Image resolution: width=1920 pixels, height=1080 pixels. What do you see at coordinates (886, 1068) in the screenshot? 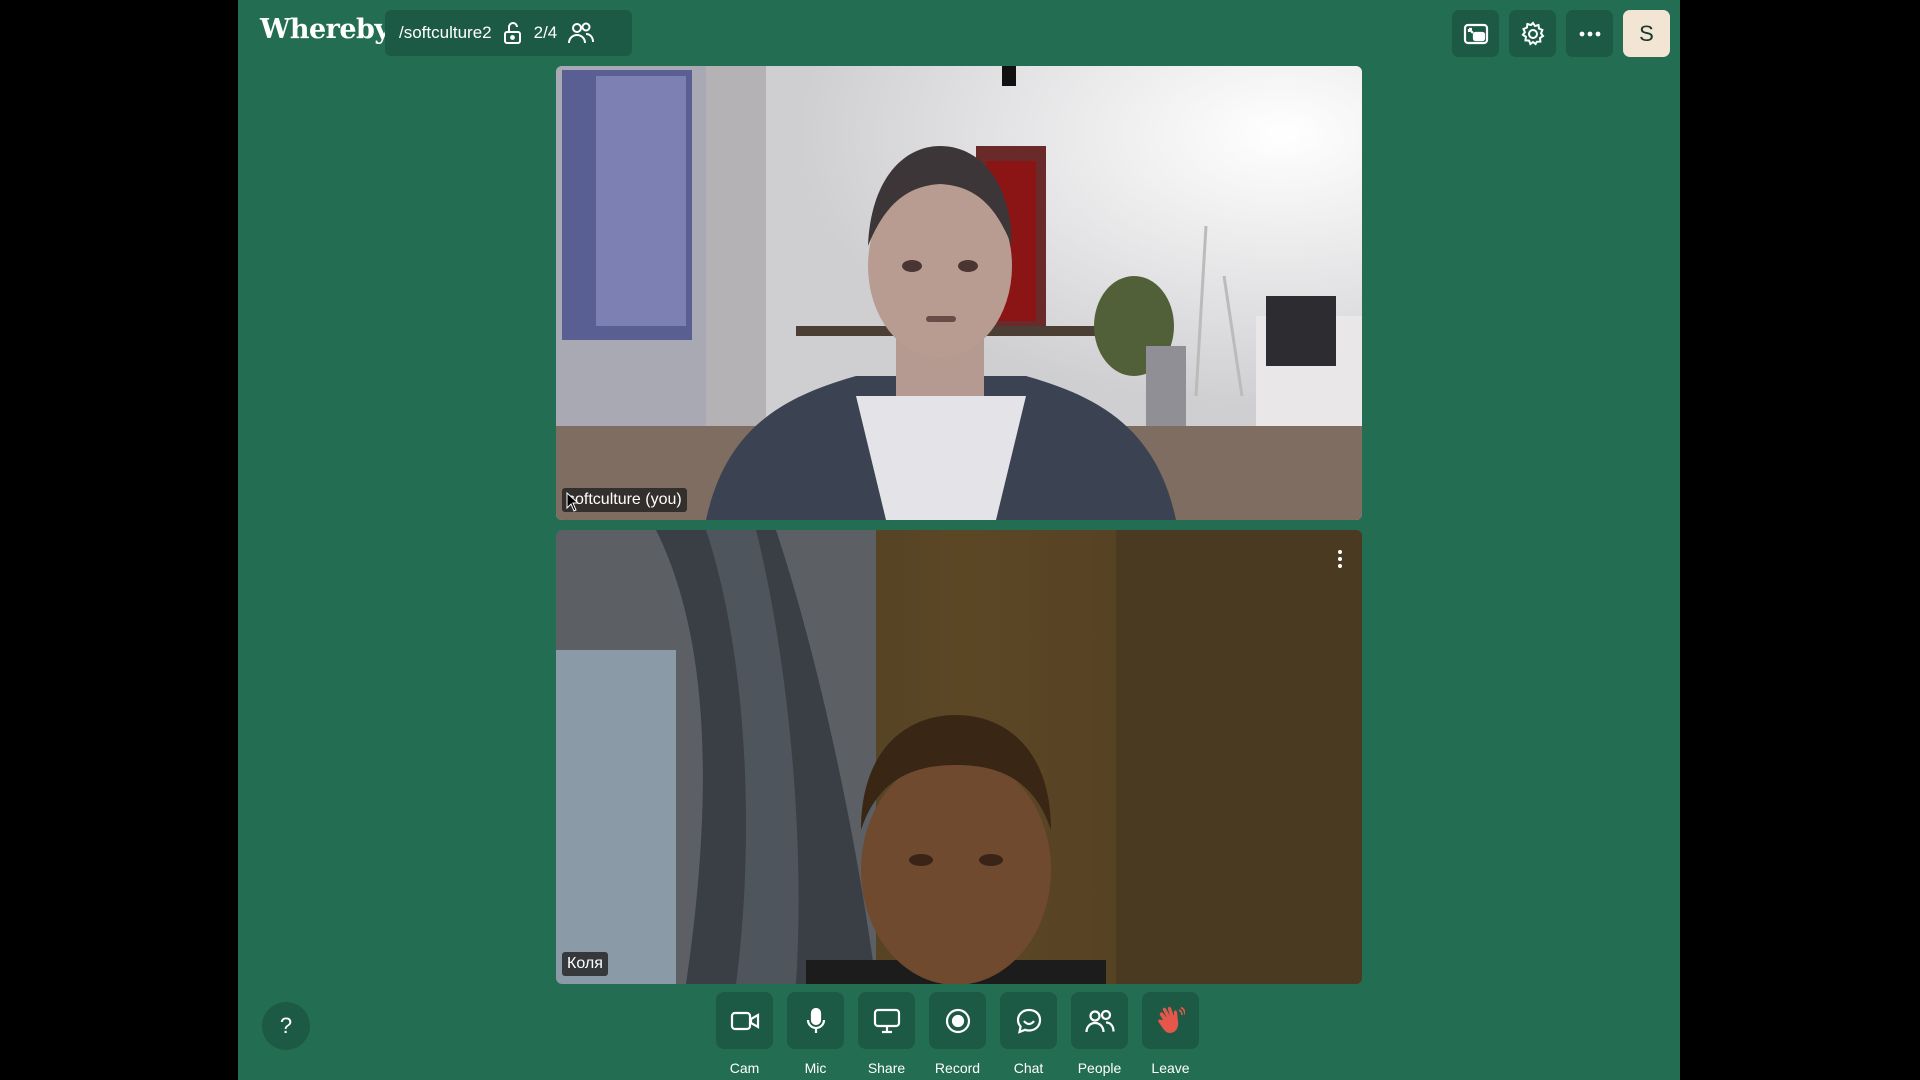
I see `share-label: Share` at bounding box center [886, 1068].